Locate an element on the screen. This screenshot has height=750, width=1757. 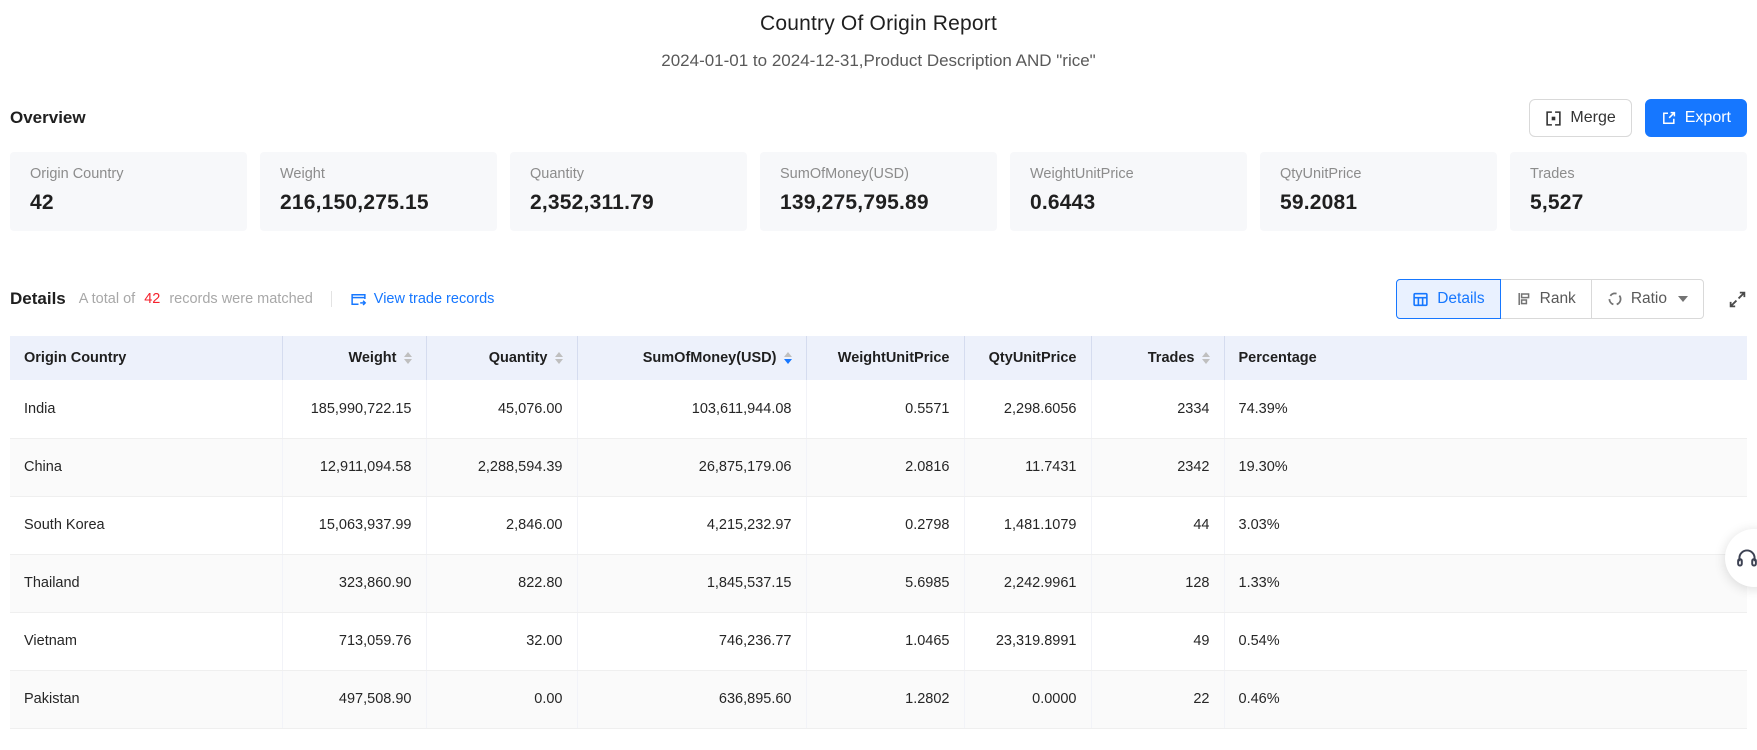
cell-trades: 44 is located at coordinates (1158, 525).